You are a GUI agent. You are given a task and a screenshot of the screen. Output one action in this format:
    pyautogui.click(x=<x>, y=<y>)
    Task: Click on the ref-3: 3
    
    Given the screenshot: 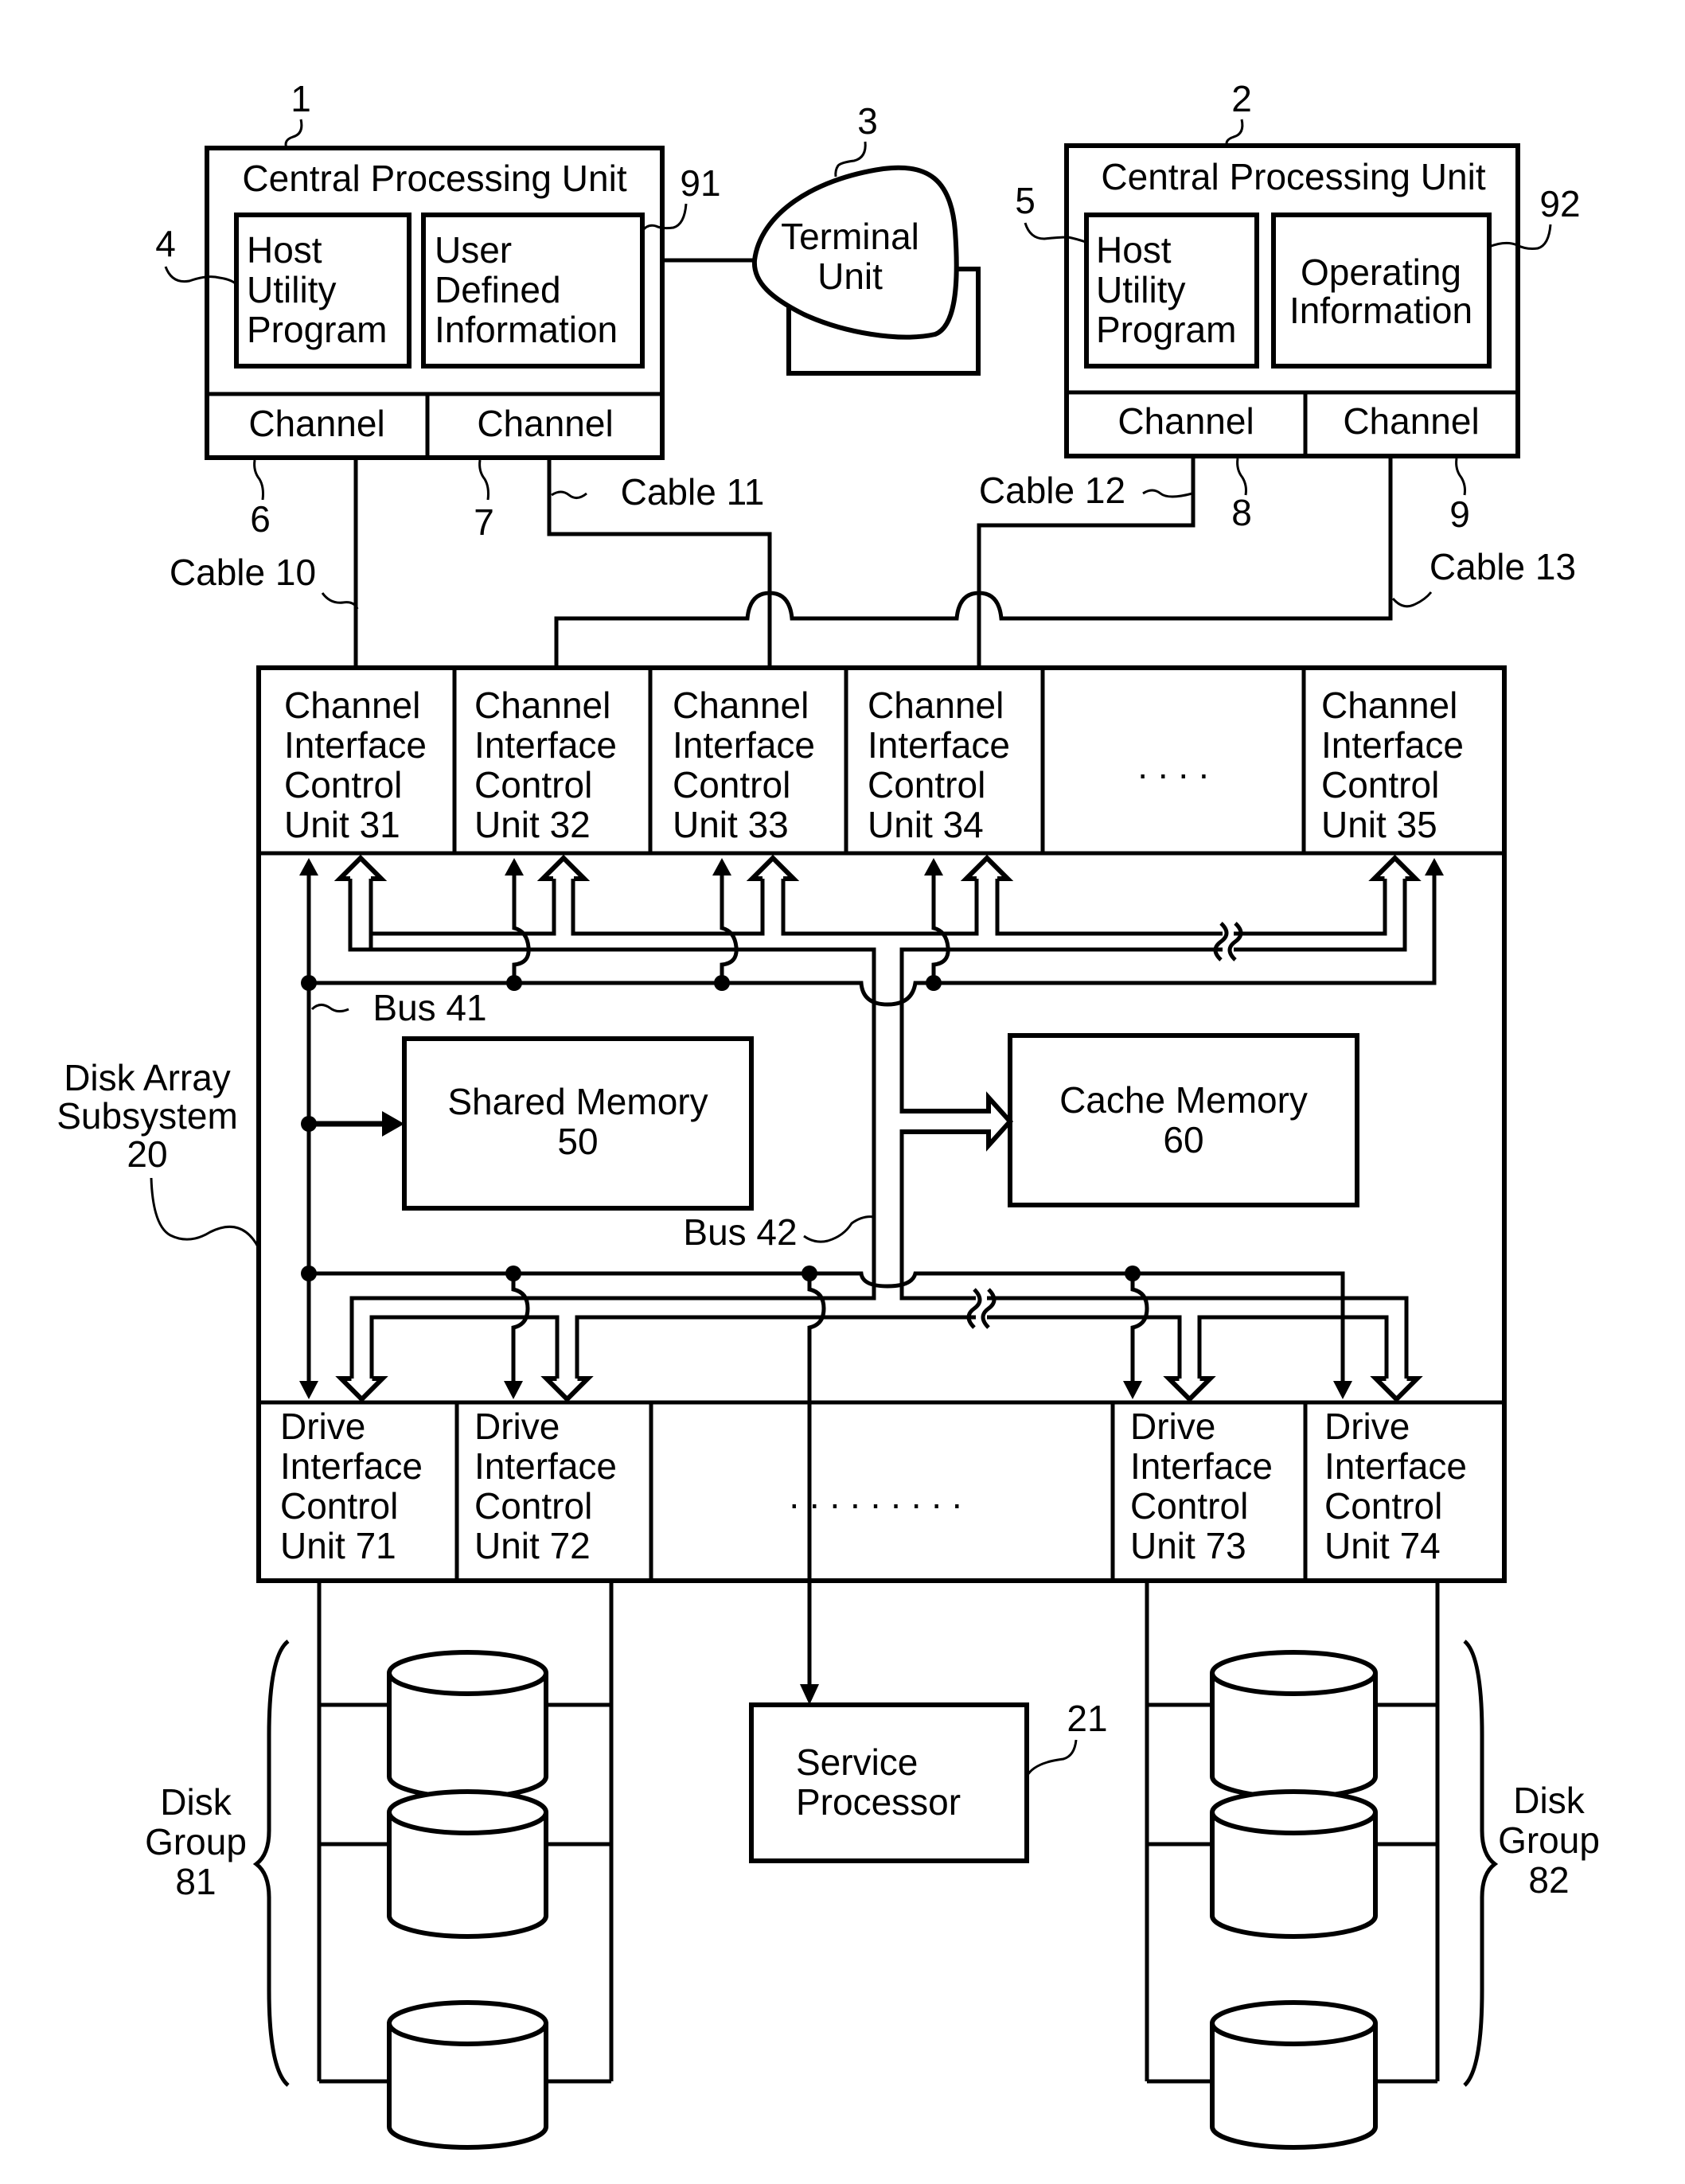 What is the action you would take?
    pyautogui.click(x=867, y=121)
    